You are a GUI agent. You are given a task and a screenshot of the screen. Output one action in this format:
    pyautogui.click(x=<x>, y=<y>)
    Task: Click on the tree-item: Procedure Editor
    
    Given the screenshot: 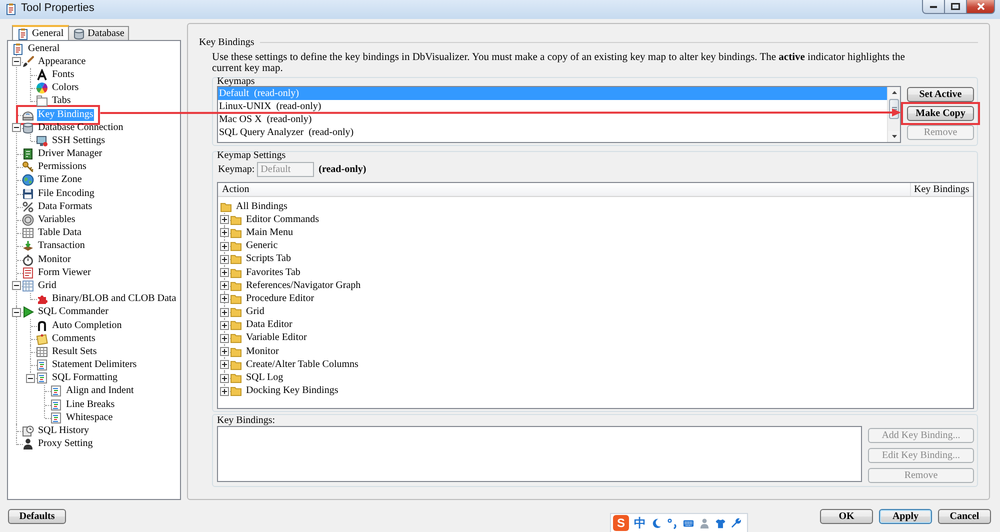 What is the action you would take?
    pyautogui.click(x=280, y=298)
    